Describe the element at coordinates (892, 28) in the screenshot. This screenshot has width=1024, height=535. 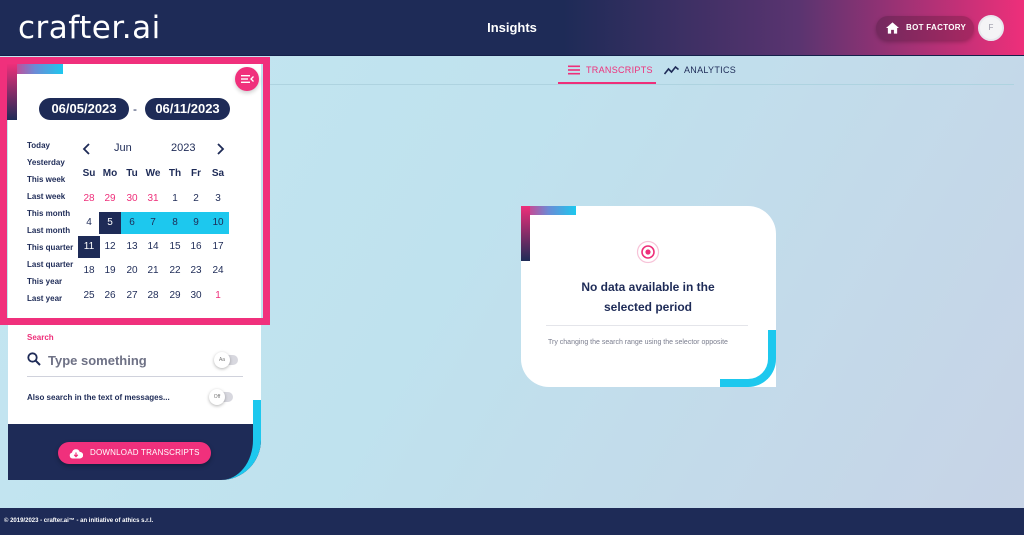
I see `home-icon` at that location.